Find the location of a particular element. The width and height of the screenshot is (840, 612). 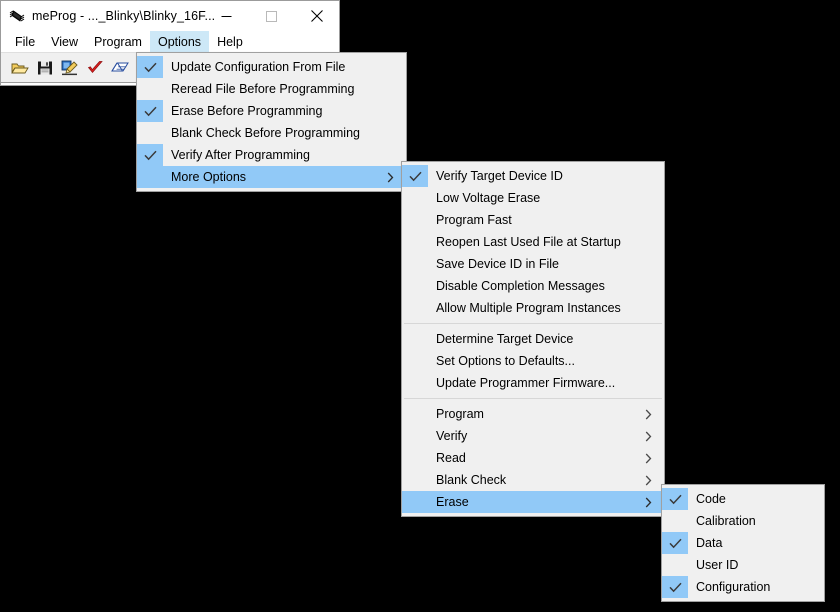

menu-item-read: Read is located at coordinates (533, 458).